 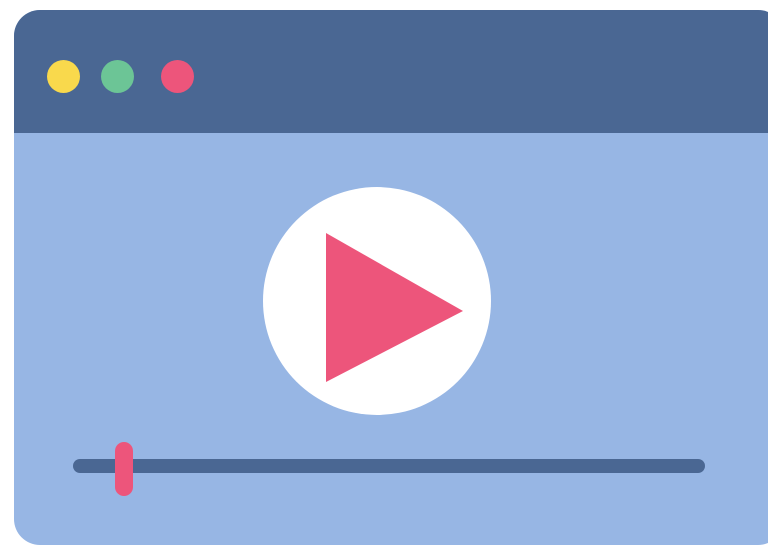 I want to click on window-dot-red, so click(x=177, y=76).